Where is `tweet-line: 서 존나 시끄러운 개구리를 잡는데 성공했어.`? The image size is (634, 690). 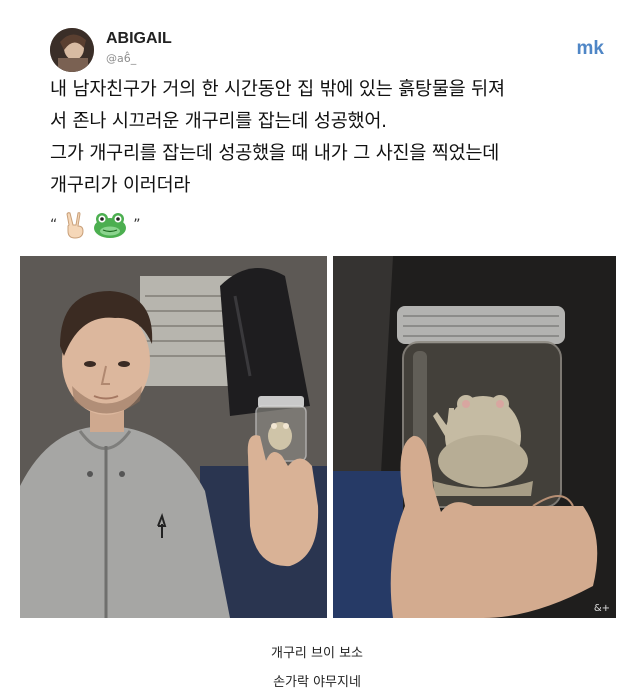 tweet-line: 서 존나 시끄러운 개구리를 잡는데 성공했어. is located at coordinates (218, 121).